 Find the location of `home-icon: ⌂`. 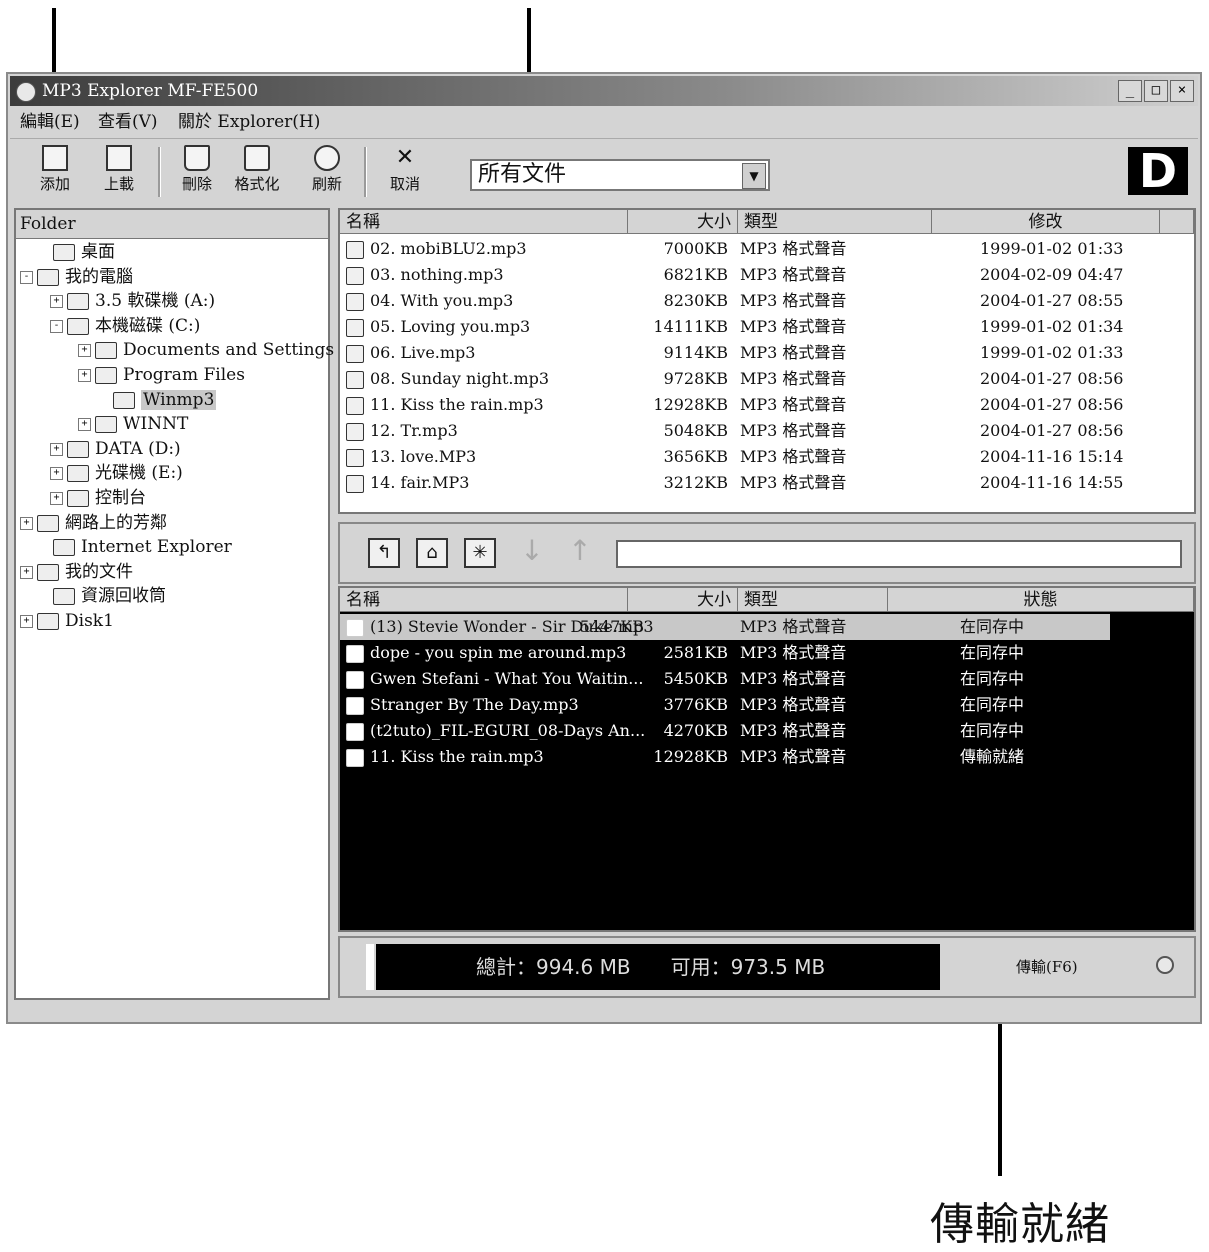

home-icon: ⌂ is located at coordinates (432, 553).